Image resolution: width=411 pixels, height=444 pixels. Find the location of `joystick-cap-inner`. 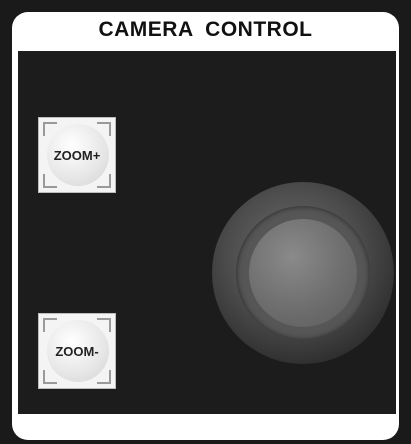

joystick-cap-inner is located at coordinates (303, 273).